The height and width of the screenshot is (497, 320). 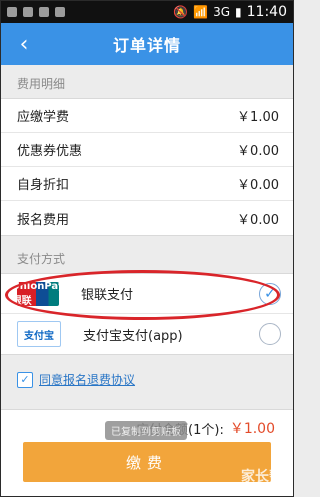 What do you see at coordinates (252, 429) in the screenshot?
I see `total-value: ￥1.00` at bounding box center [252, 429].